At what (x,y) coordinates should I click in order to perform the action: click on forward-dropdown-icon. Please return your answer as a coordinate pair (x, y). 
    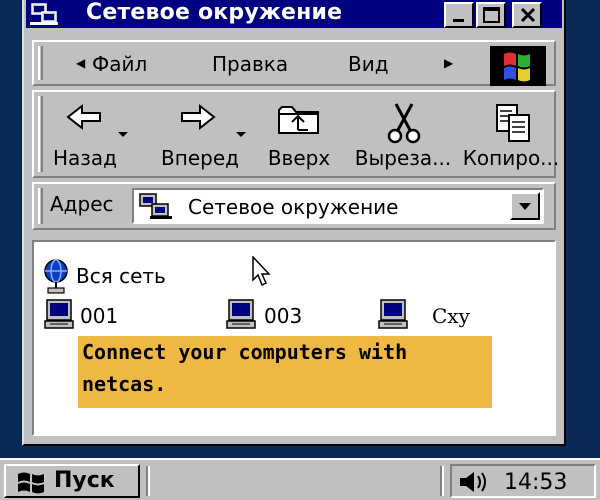
    Looking at the image, I should click on (241, 134).